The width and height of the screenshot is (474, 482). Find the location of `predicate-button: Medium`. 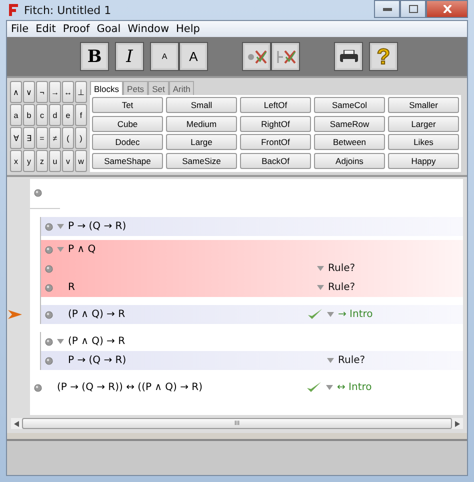

predicate-button: Medium is located at coordinates (201, 124).